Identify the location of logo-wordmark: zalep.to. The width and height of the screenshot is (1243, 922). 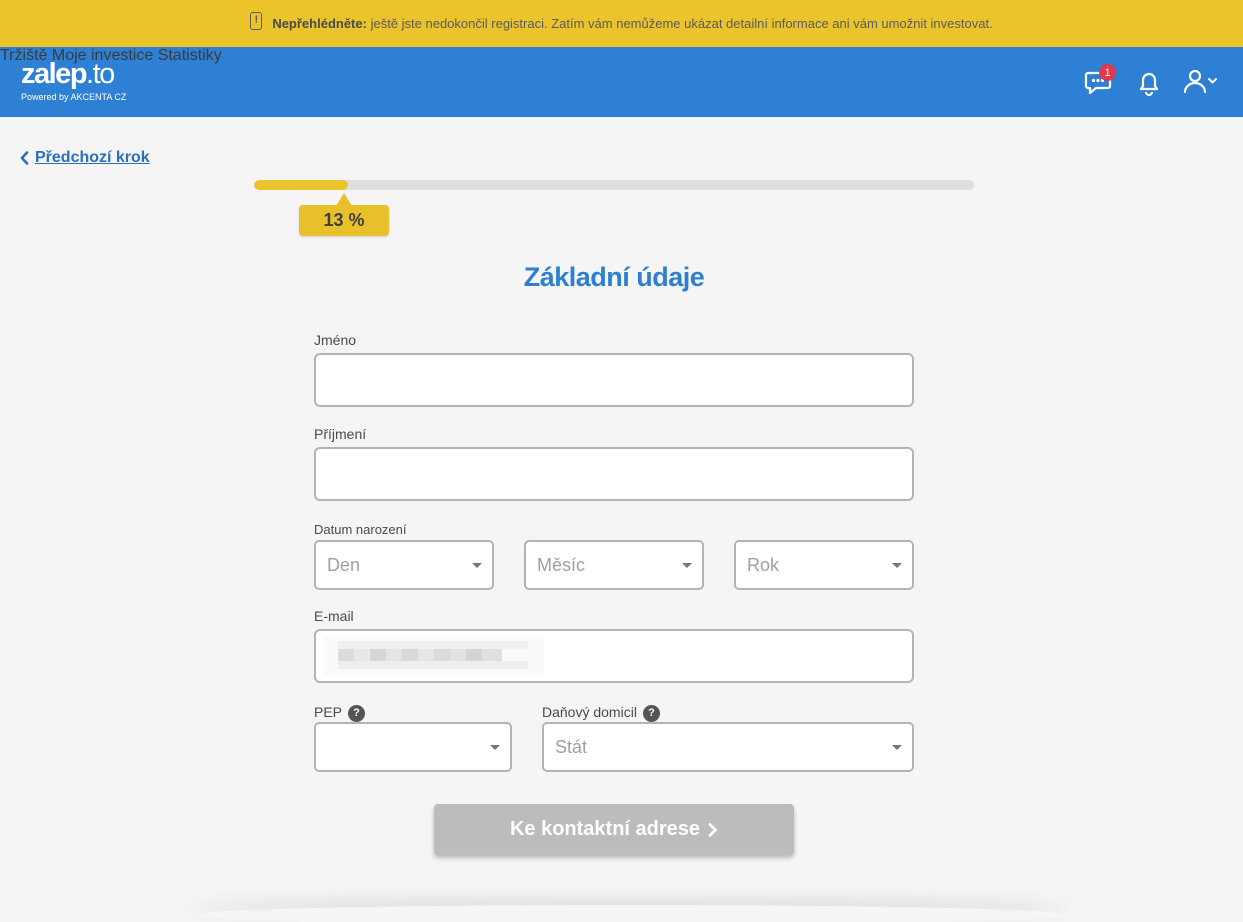
(73, 74).